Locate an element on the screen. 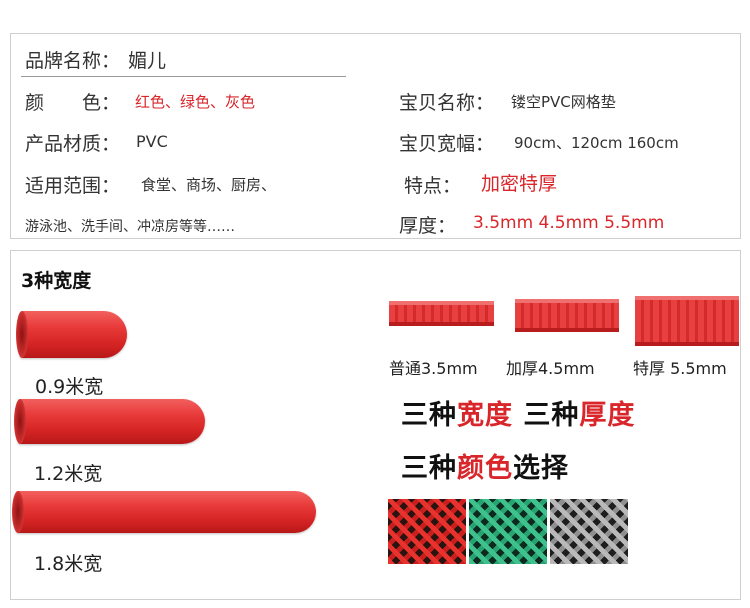 The width and height of the screenshot is (750, 608). slogan-width-word: 宽度 is located at coordinates (485, 415).